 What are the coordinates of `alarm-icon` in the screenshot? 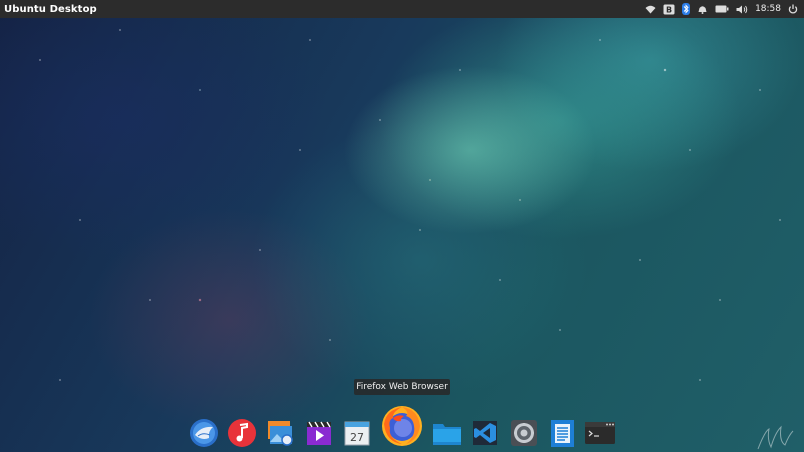 It's located at (702, 9).